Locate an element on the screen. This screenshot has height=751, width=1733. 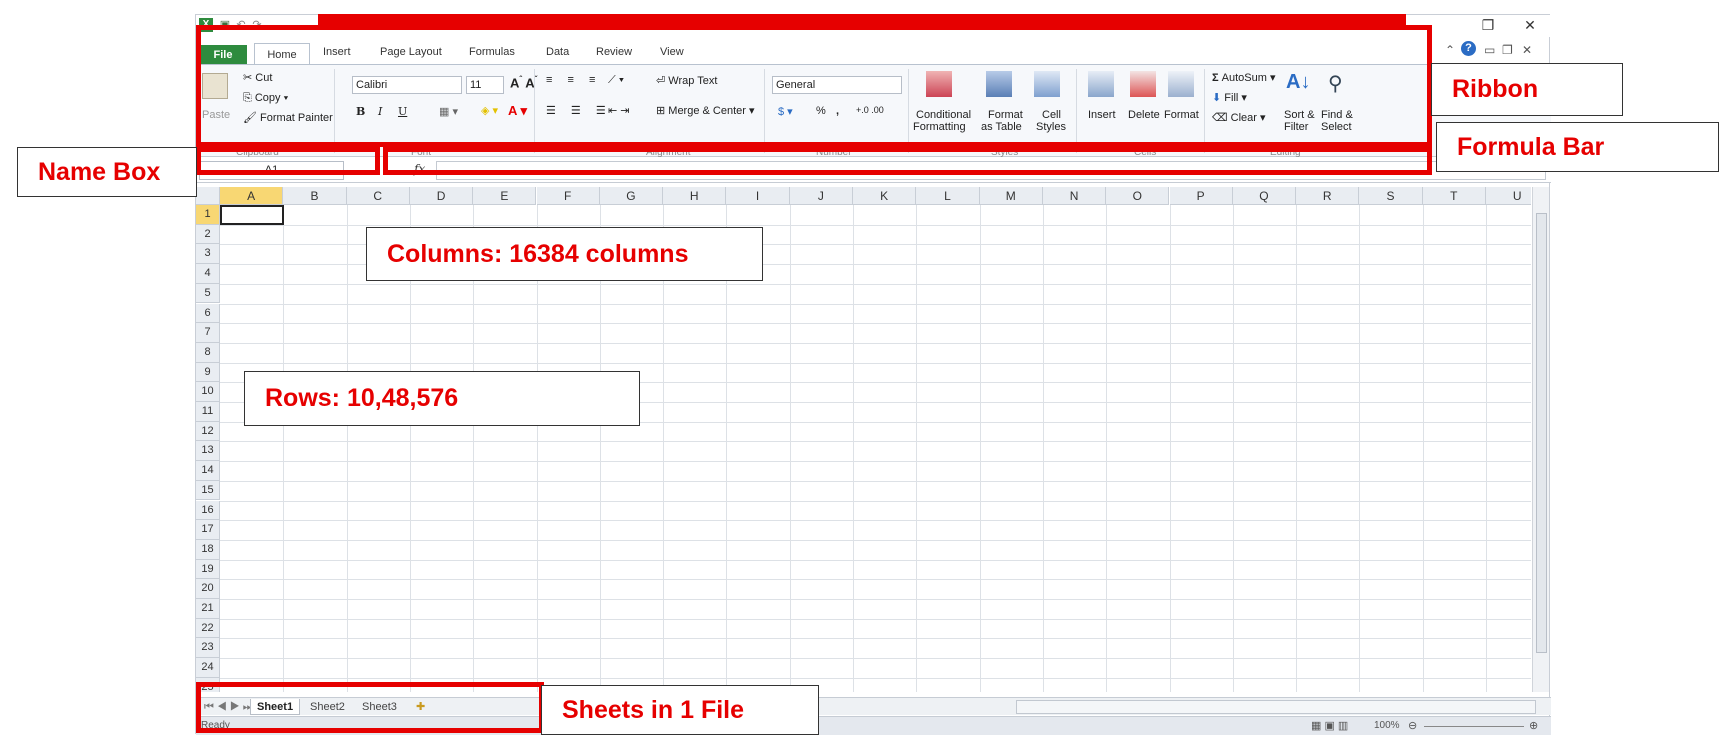
column-header: B is located at coordinates (315, 196).